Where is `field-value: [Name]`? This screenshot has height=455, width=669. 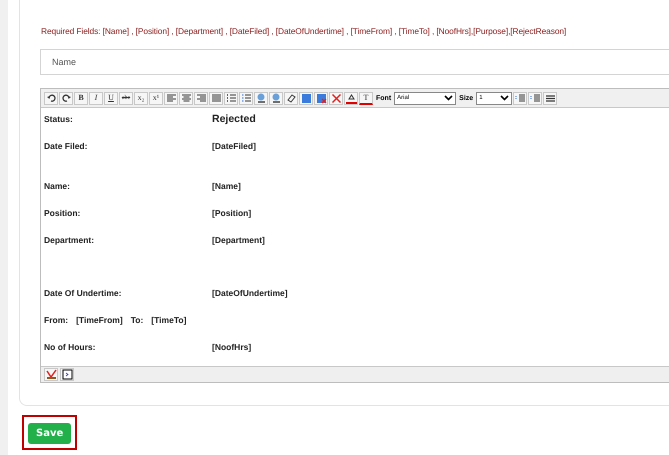
field-value: [Name] is located at coordinates (226, 185).